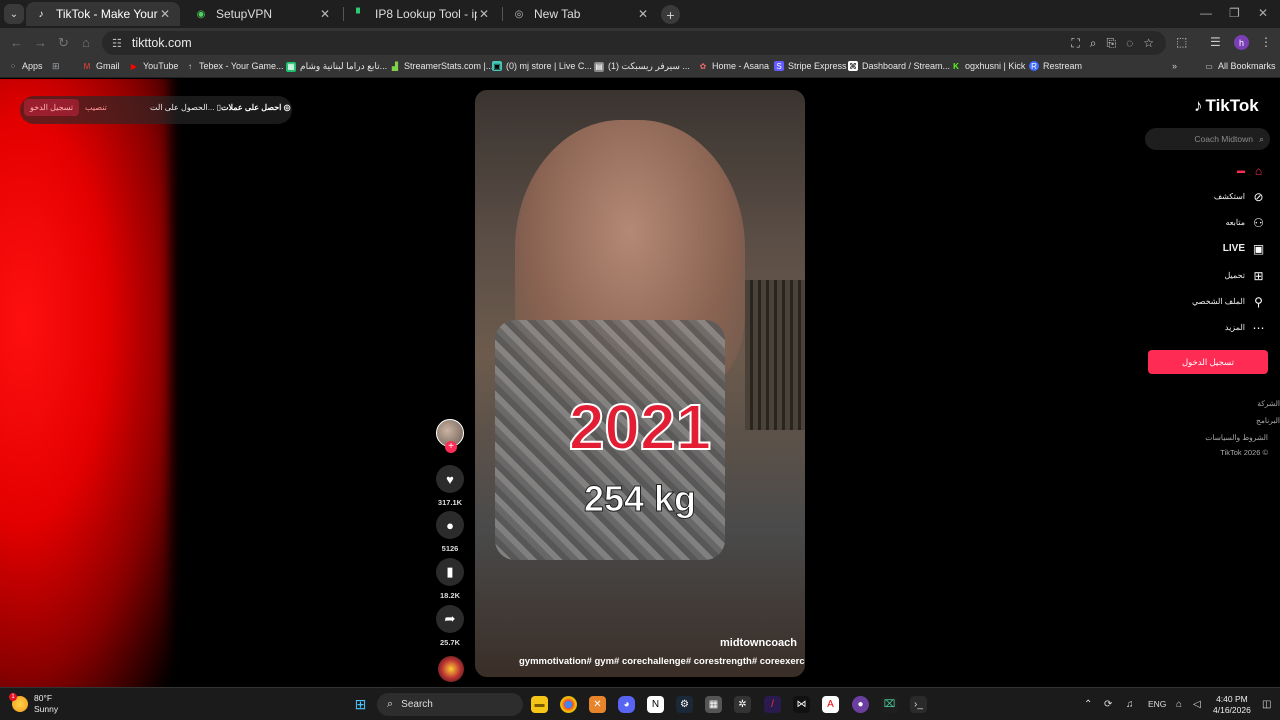 The height and width of the screenshot is (720, 1280). I want to click on steam-icon: ⚙, so click(684, 704).